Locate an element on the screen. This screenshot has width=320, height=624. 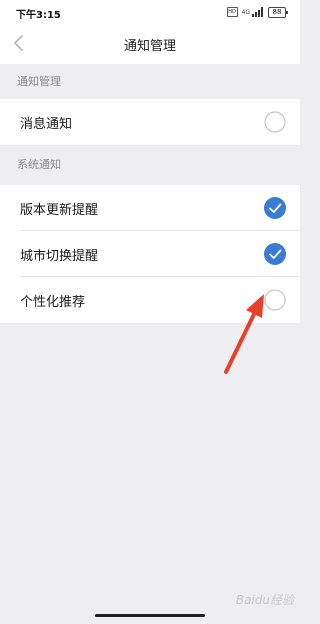
setting-row-label: 城市切换提醒 is located at coordinates (59, 256).